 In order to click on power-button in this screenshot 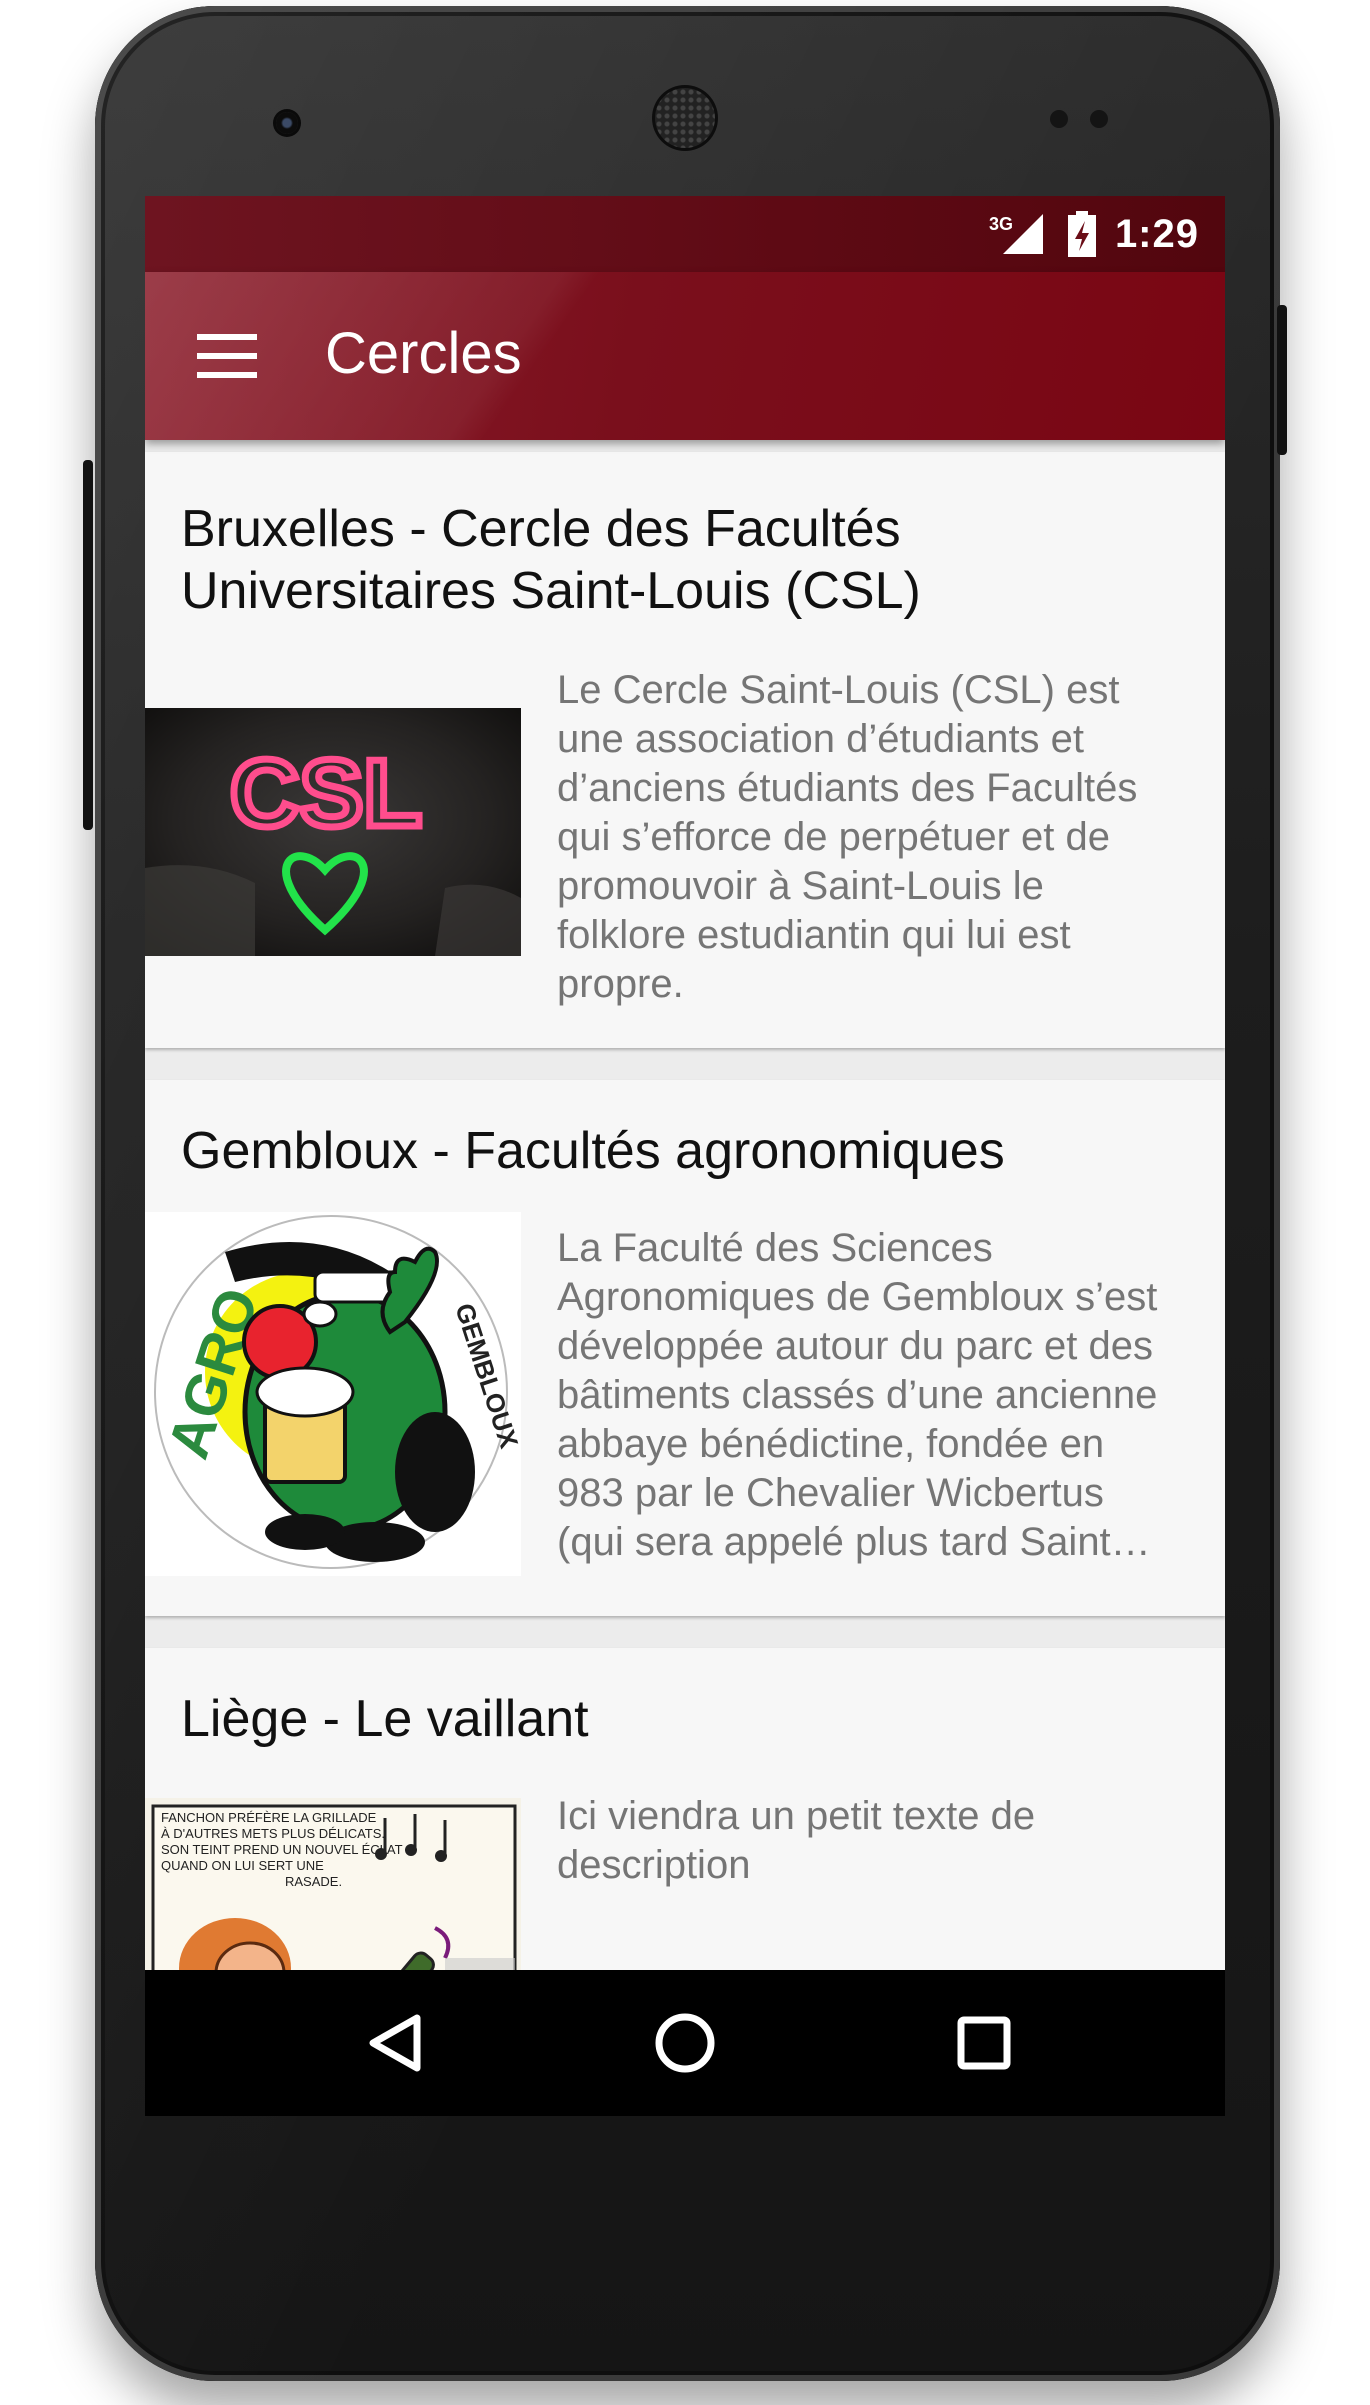, I will do `click(1282, 380)`.